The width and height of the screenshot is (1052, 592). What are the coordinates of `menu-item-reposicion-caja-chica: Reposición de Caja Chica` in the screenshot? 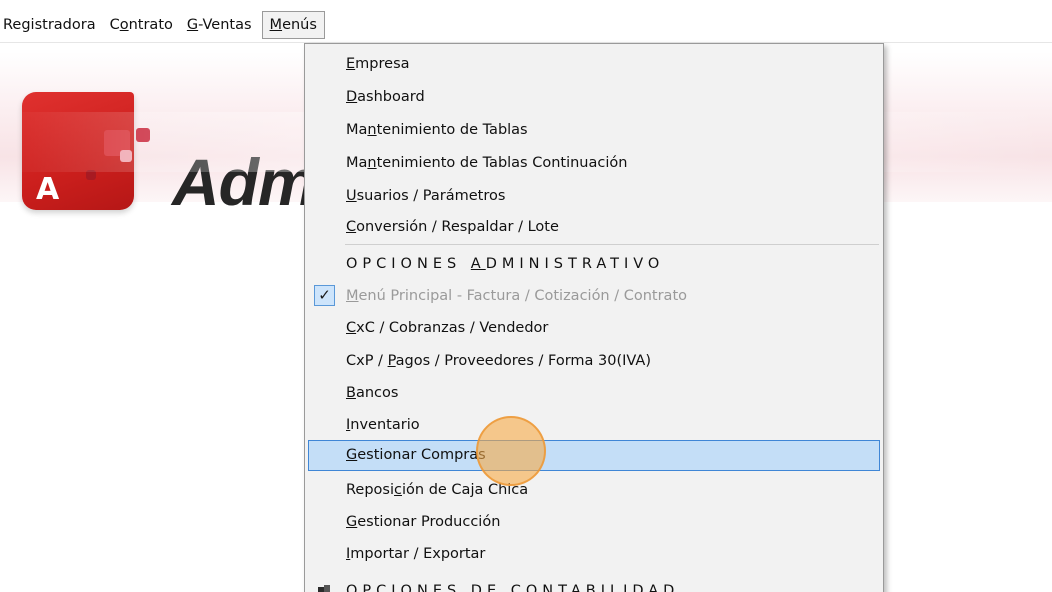 It's located at (594, 490).